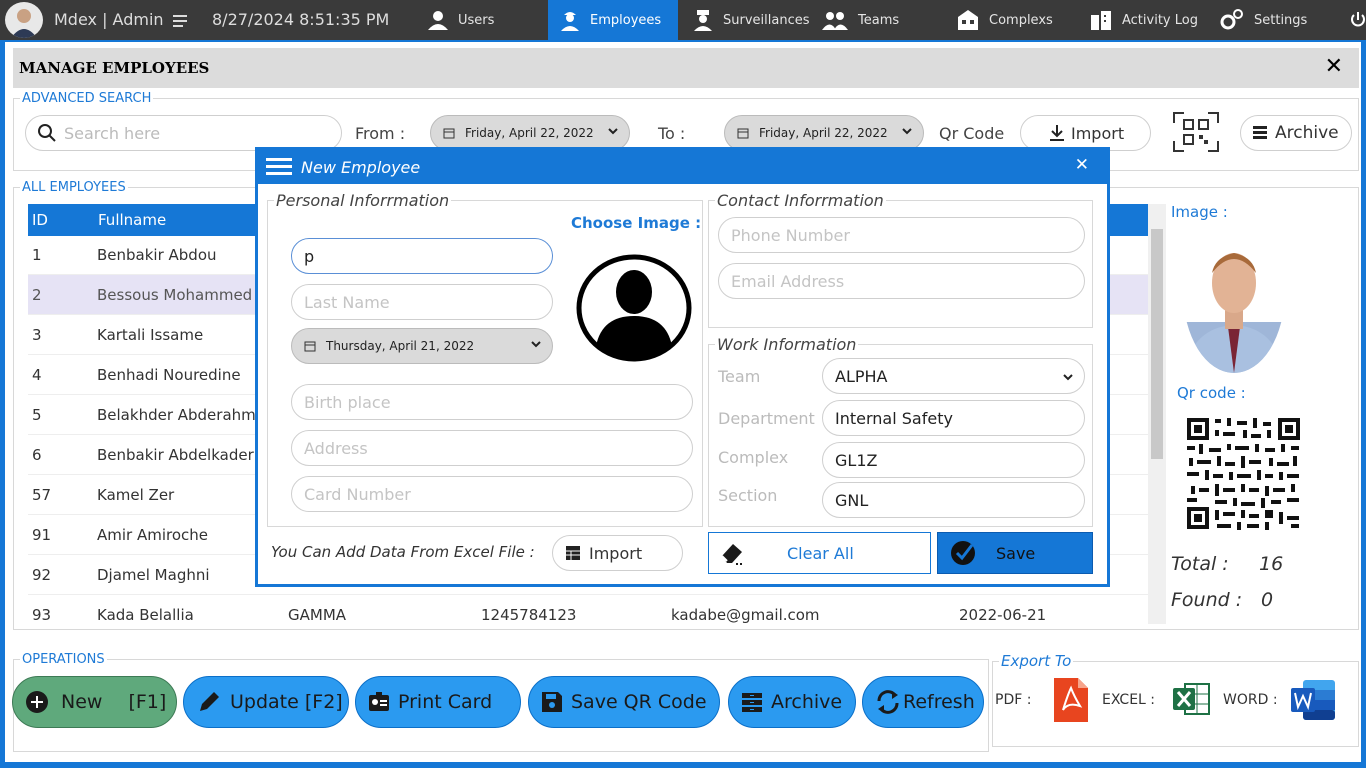 The width and height of the screenshot is (1366, 768). Describe the element at coordinates (1296, 133) in the screenshot. I see `archive-search-button: Archive` at that location.